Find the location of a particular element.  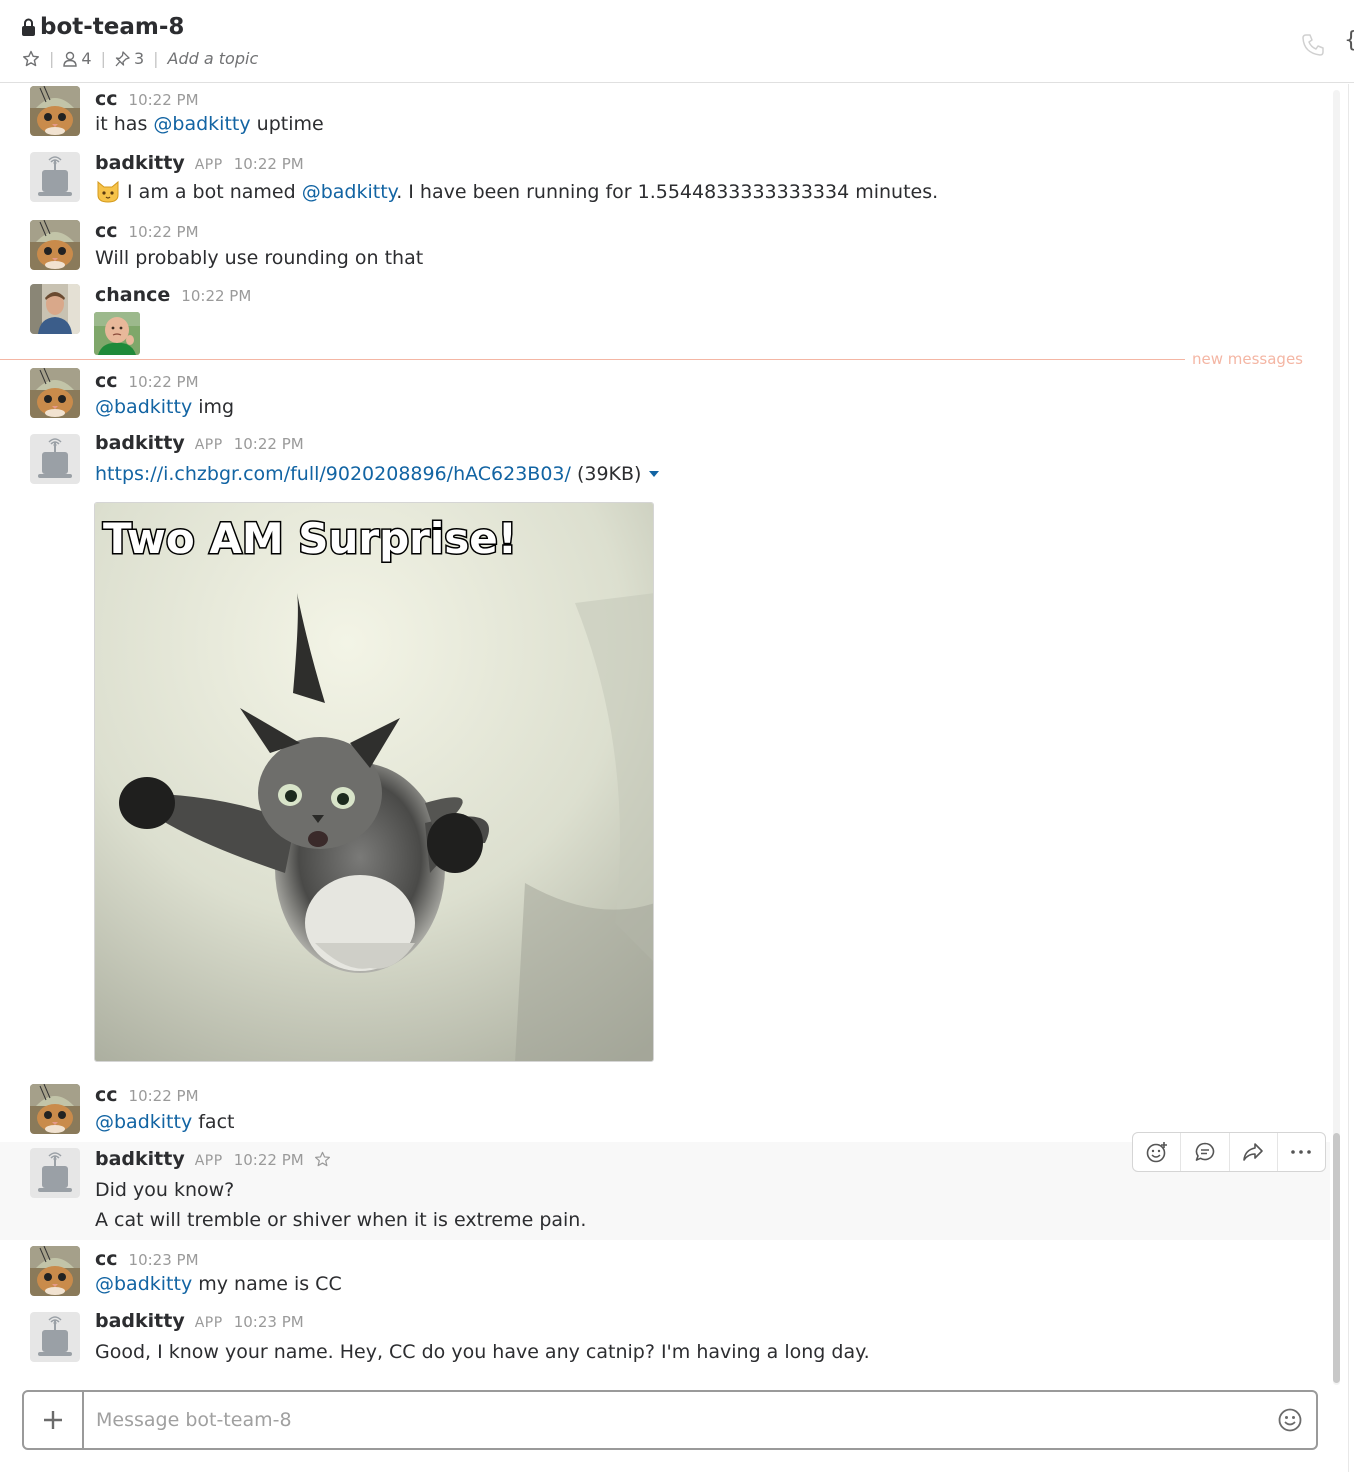

message-text: Will probably use rounding on that is located at coordinates (259, 258).